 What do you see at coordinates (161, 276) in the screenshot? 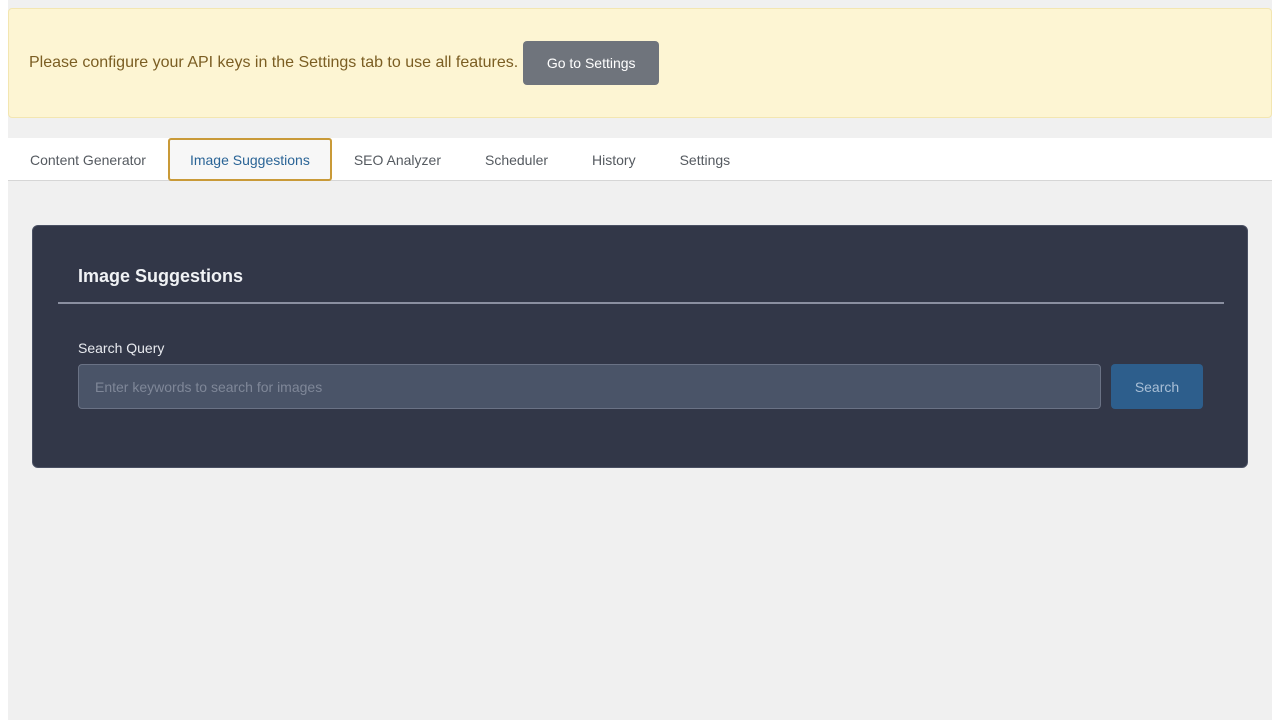
I see `panel-title: Image Suggestions` at bounding box center [161, 276].